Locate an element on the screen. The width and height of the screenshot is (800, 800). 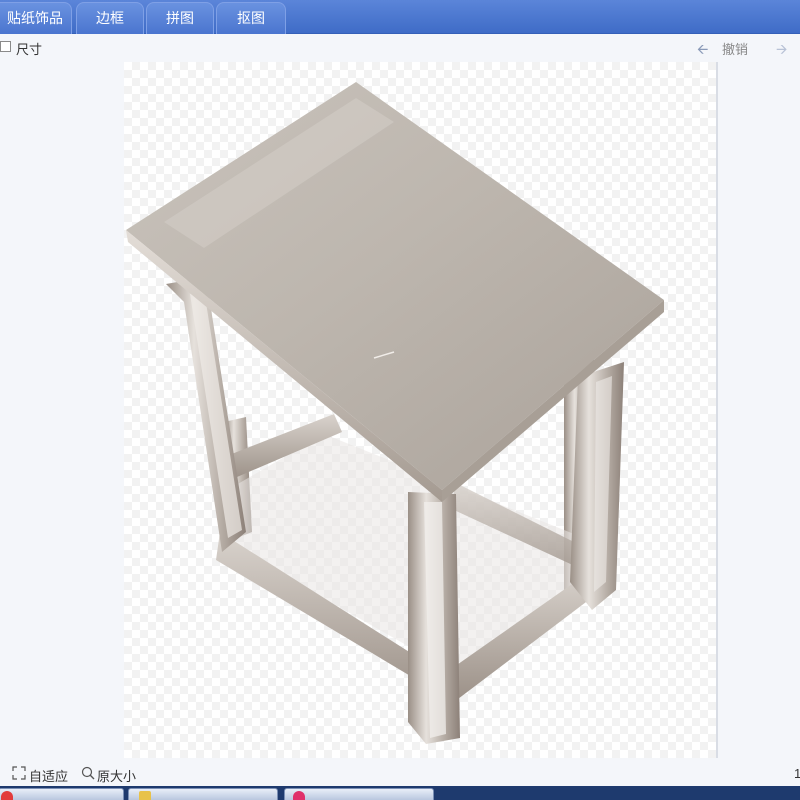
original-size-button: 原大小 is located at coordinates (116, 775).